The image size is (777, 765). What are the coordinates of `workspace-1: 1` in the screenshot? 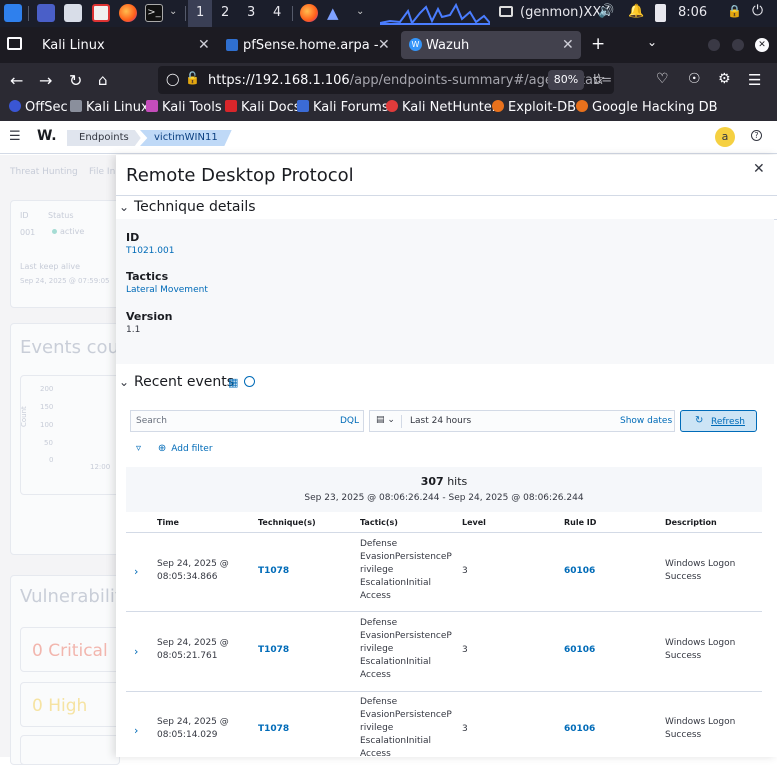 It's located at (200, 12).